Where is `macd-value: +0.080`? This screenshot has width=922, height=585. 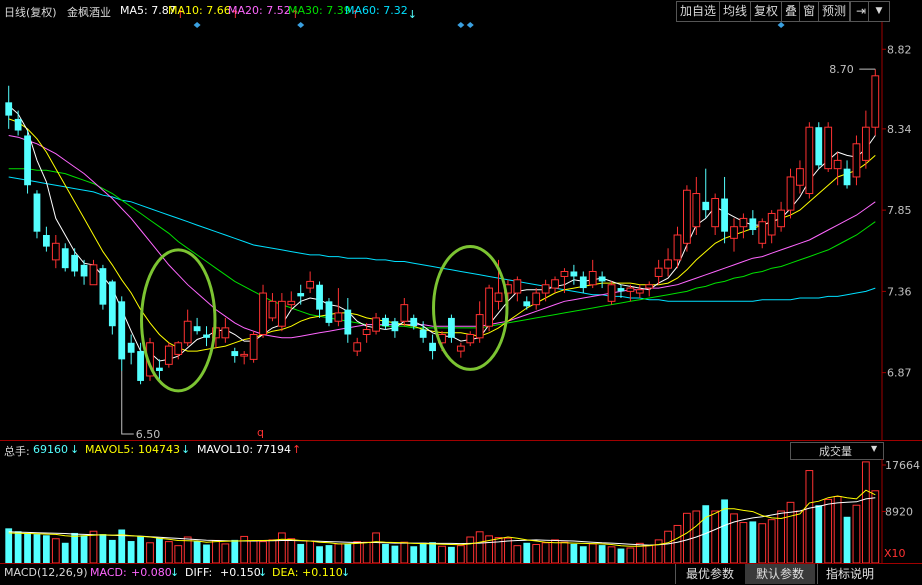 macd-value: +0.080 is located at coordinates (151, 572).